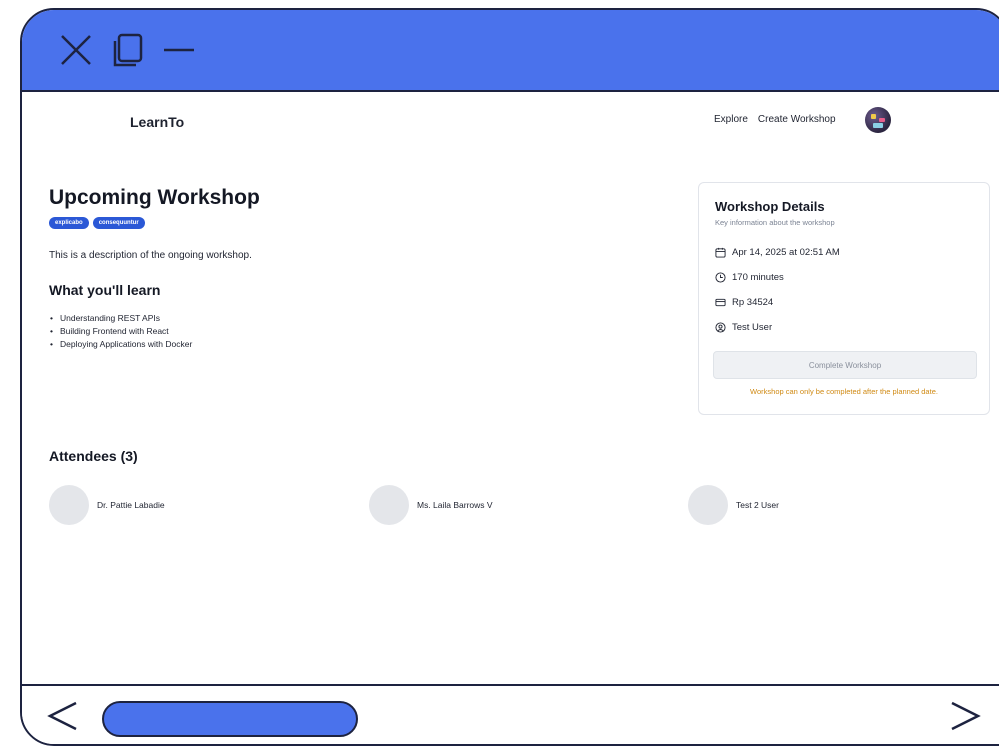 The height and width of the screenshot is (753, 999). What do you see at coordinates (76, 50) in the screenshot?
I see `close-icon` at bounding box center [76, 50].